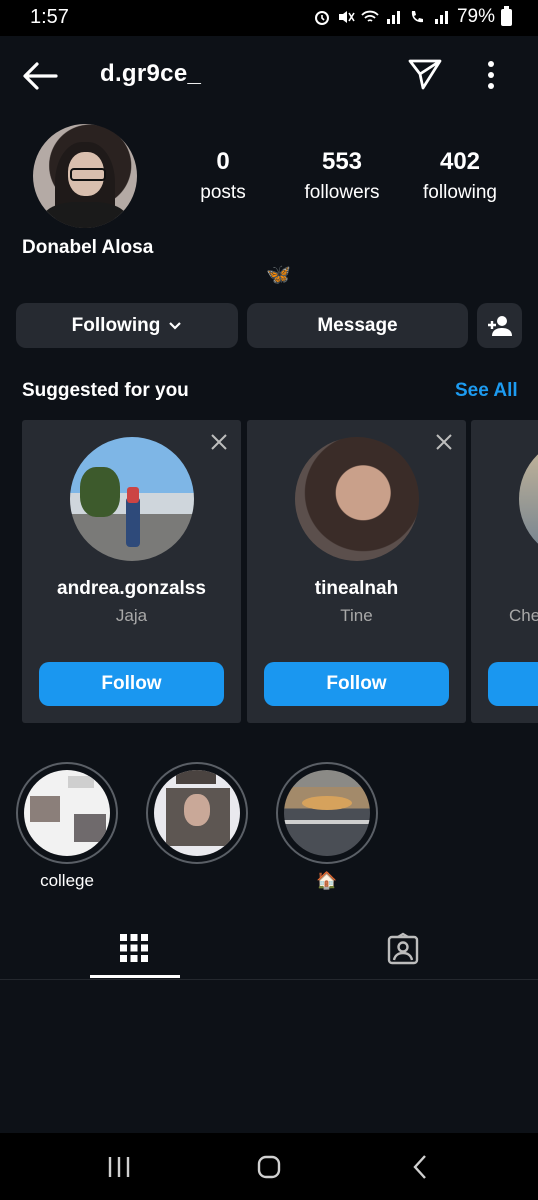 This screenshot has height=1200, width=538. Describe the element at coordinates (356, 615) in the screenshot. I see `suggestion-name: Tine` at that location.